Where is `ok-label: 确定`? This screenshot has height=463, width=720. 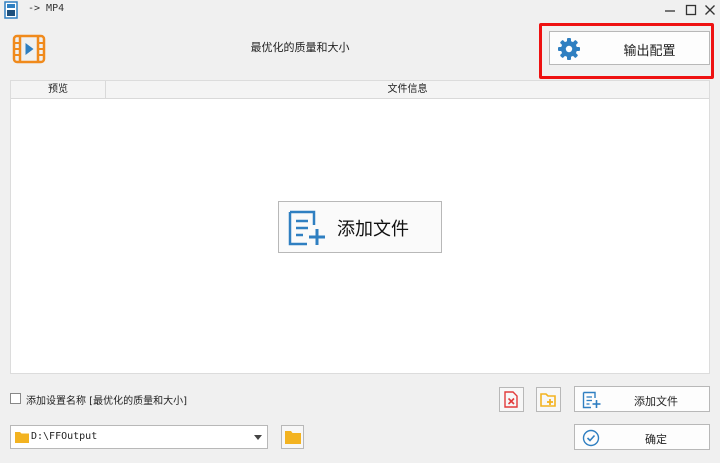
ok-label: 确定 is located at coordinates (656, 439).